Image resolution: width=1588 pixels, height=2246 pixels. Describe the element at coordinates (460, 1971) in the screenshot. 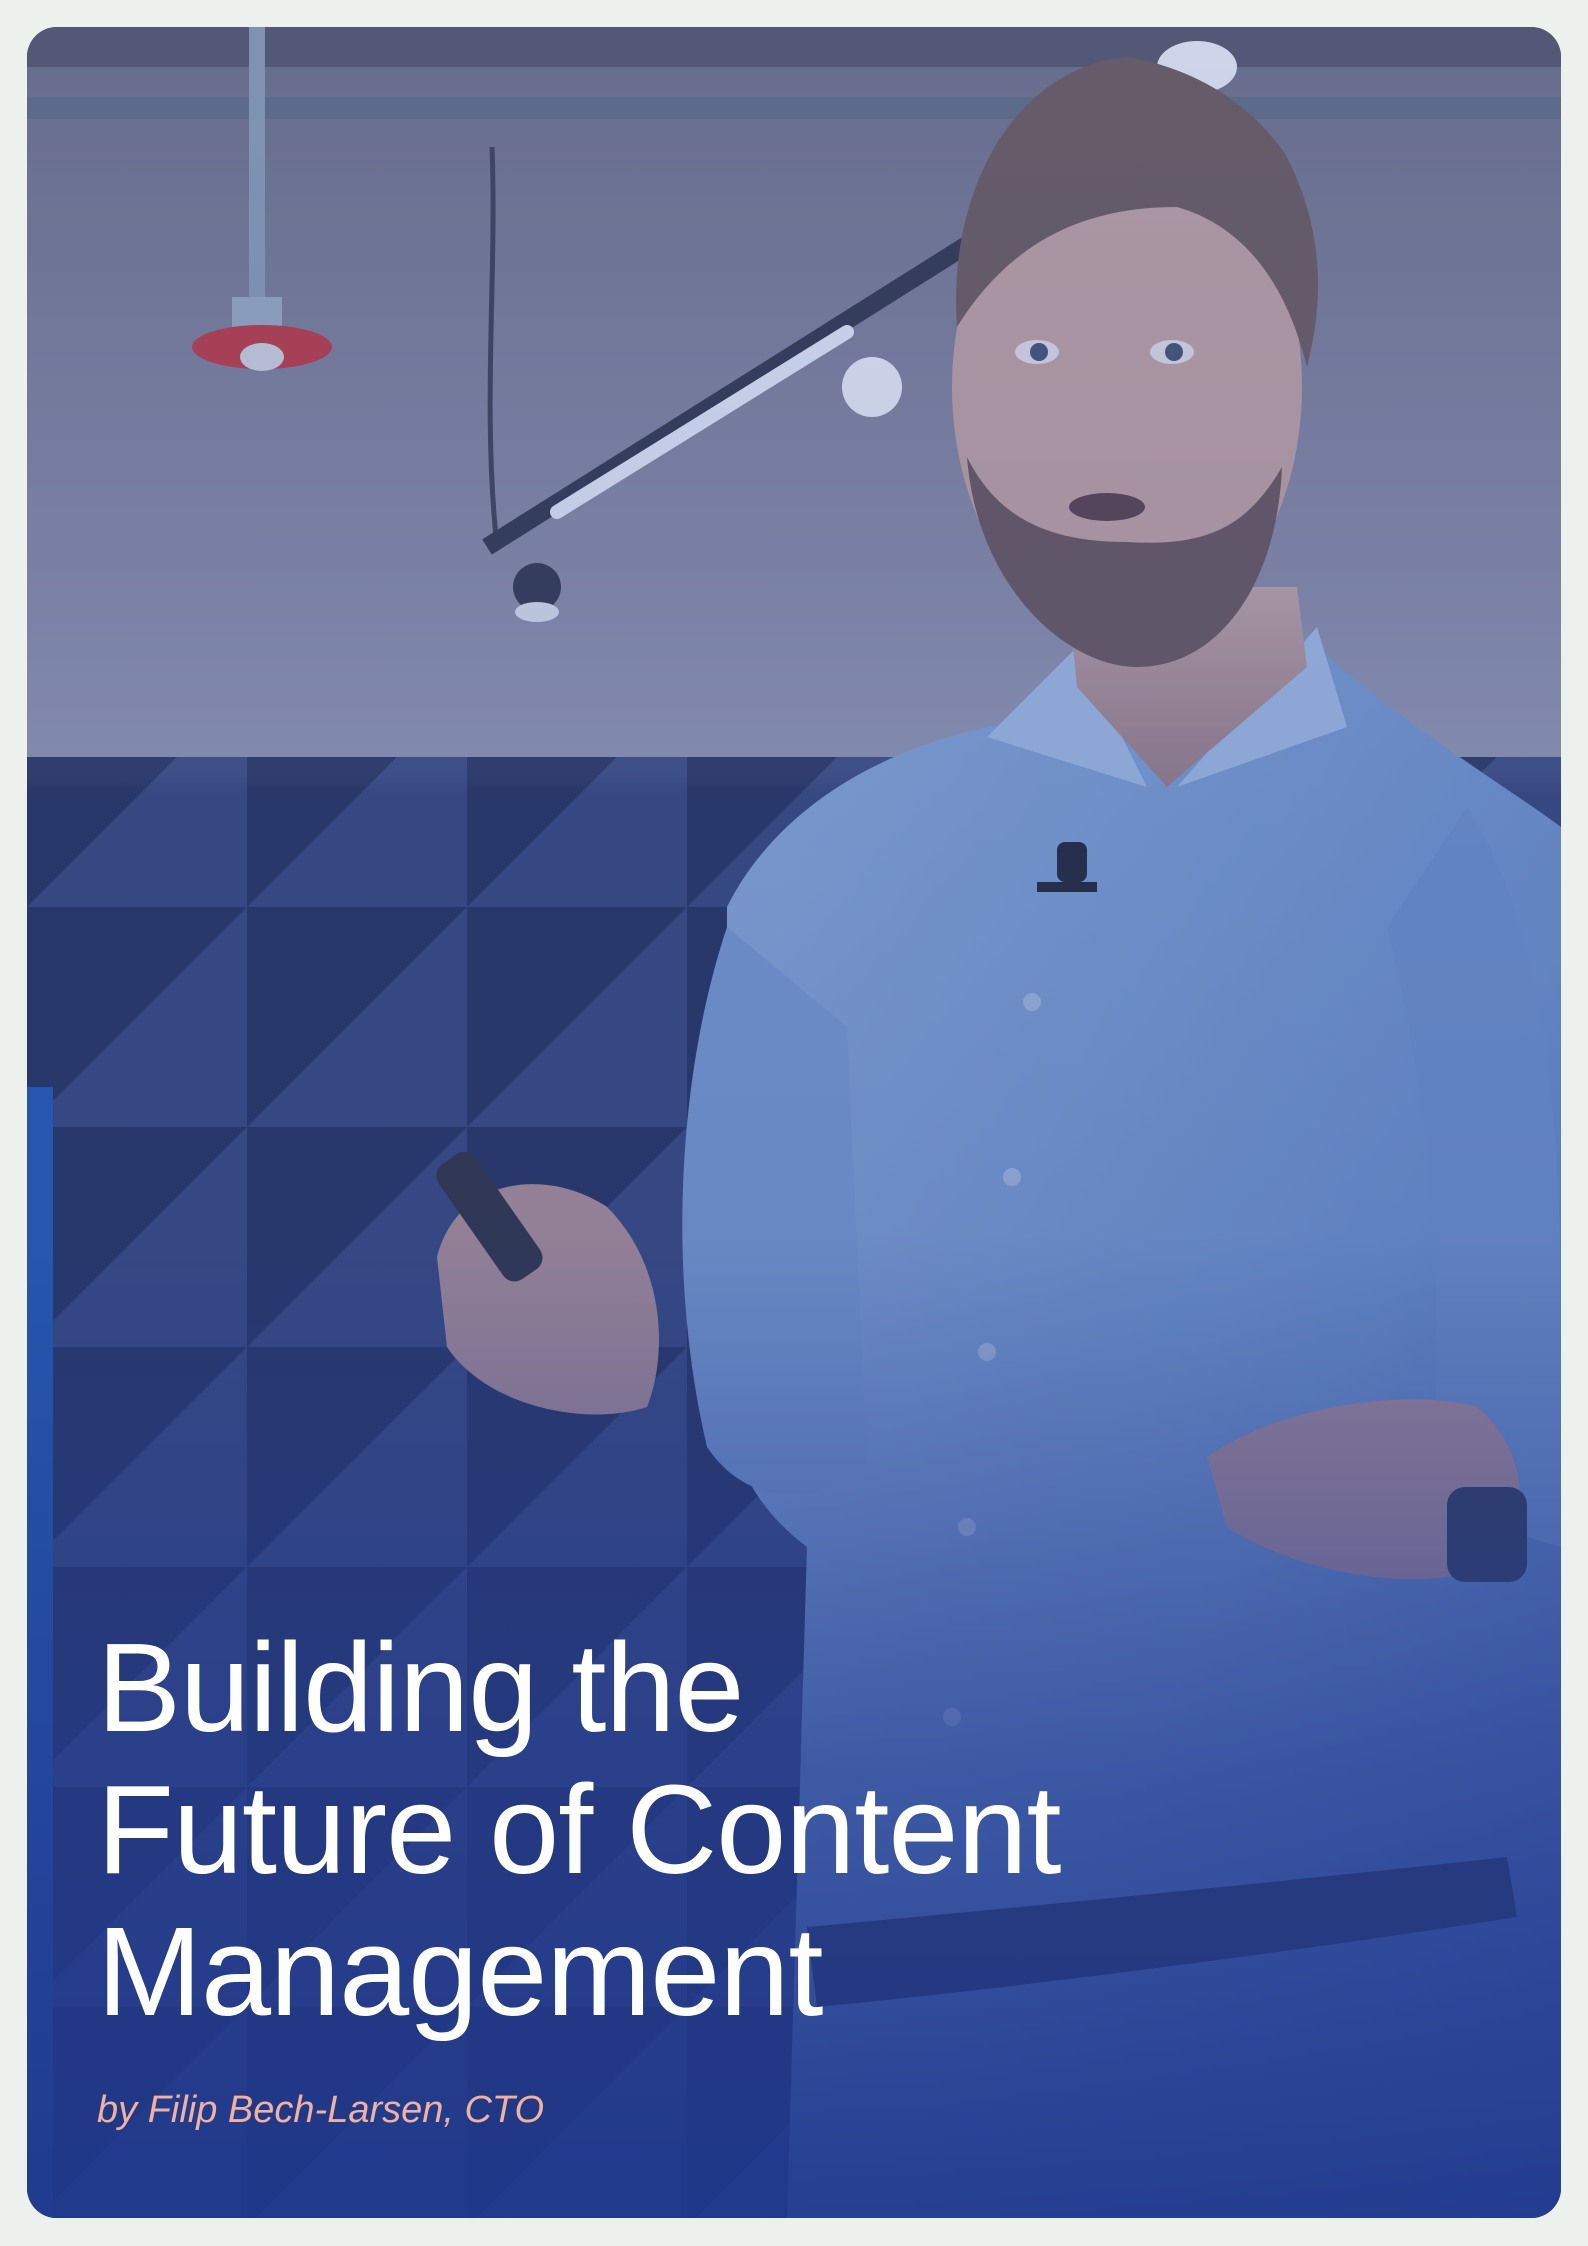

I see `cover-title-line-3: Management` at that location.